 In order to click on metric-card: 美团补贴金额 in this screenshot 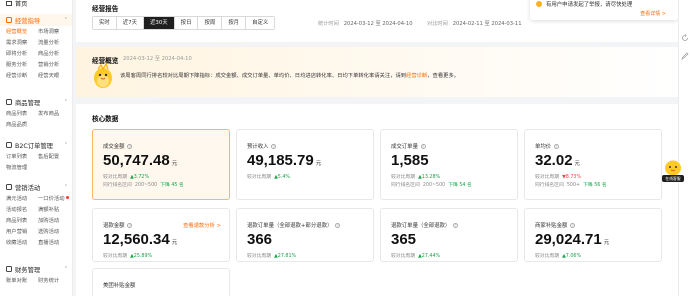, I will do `click(161, 282)`.